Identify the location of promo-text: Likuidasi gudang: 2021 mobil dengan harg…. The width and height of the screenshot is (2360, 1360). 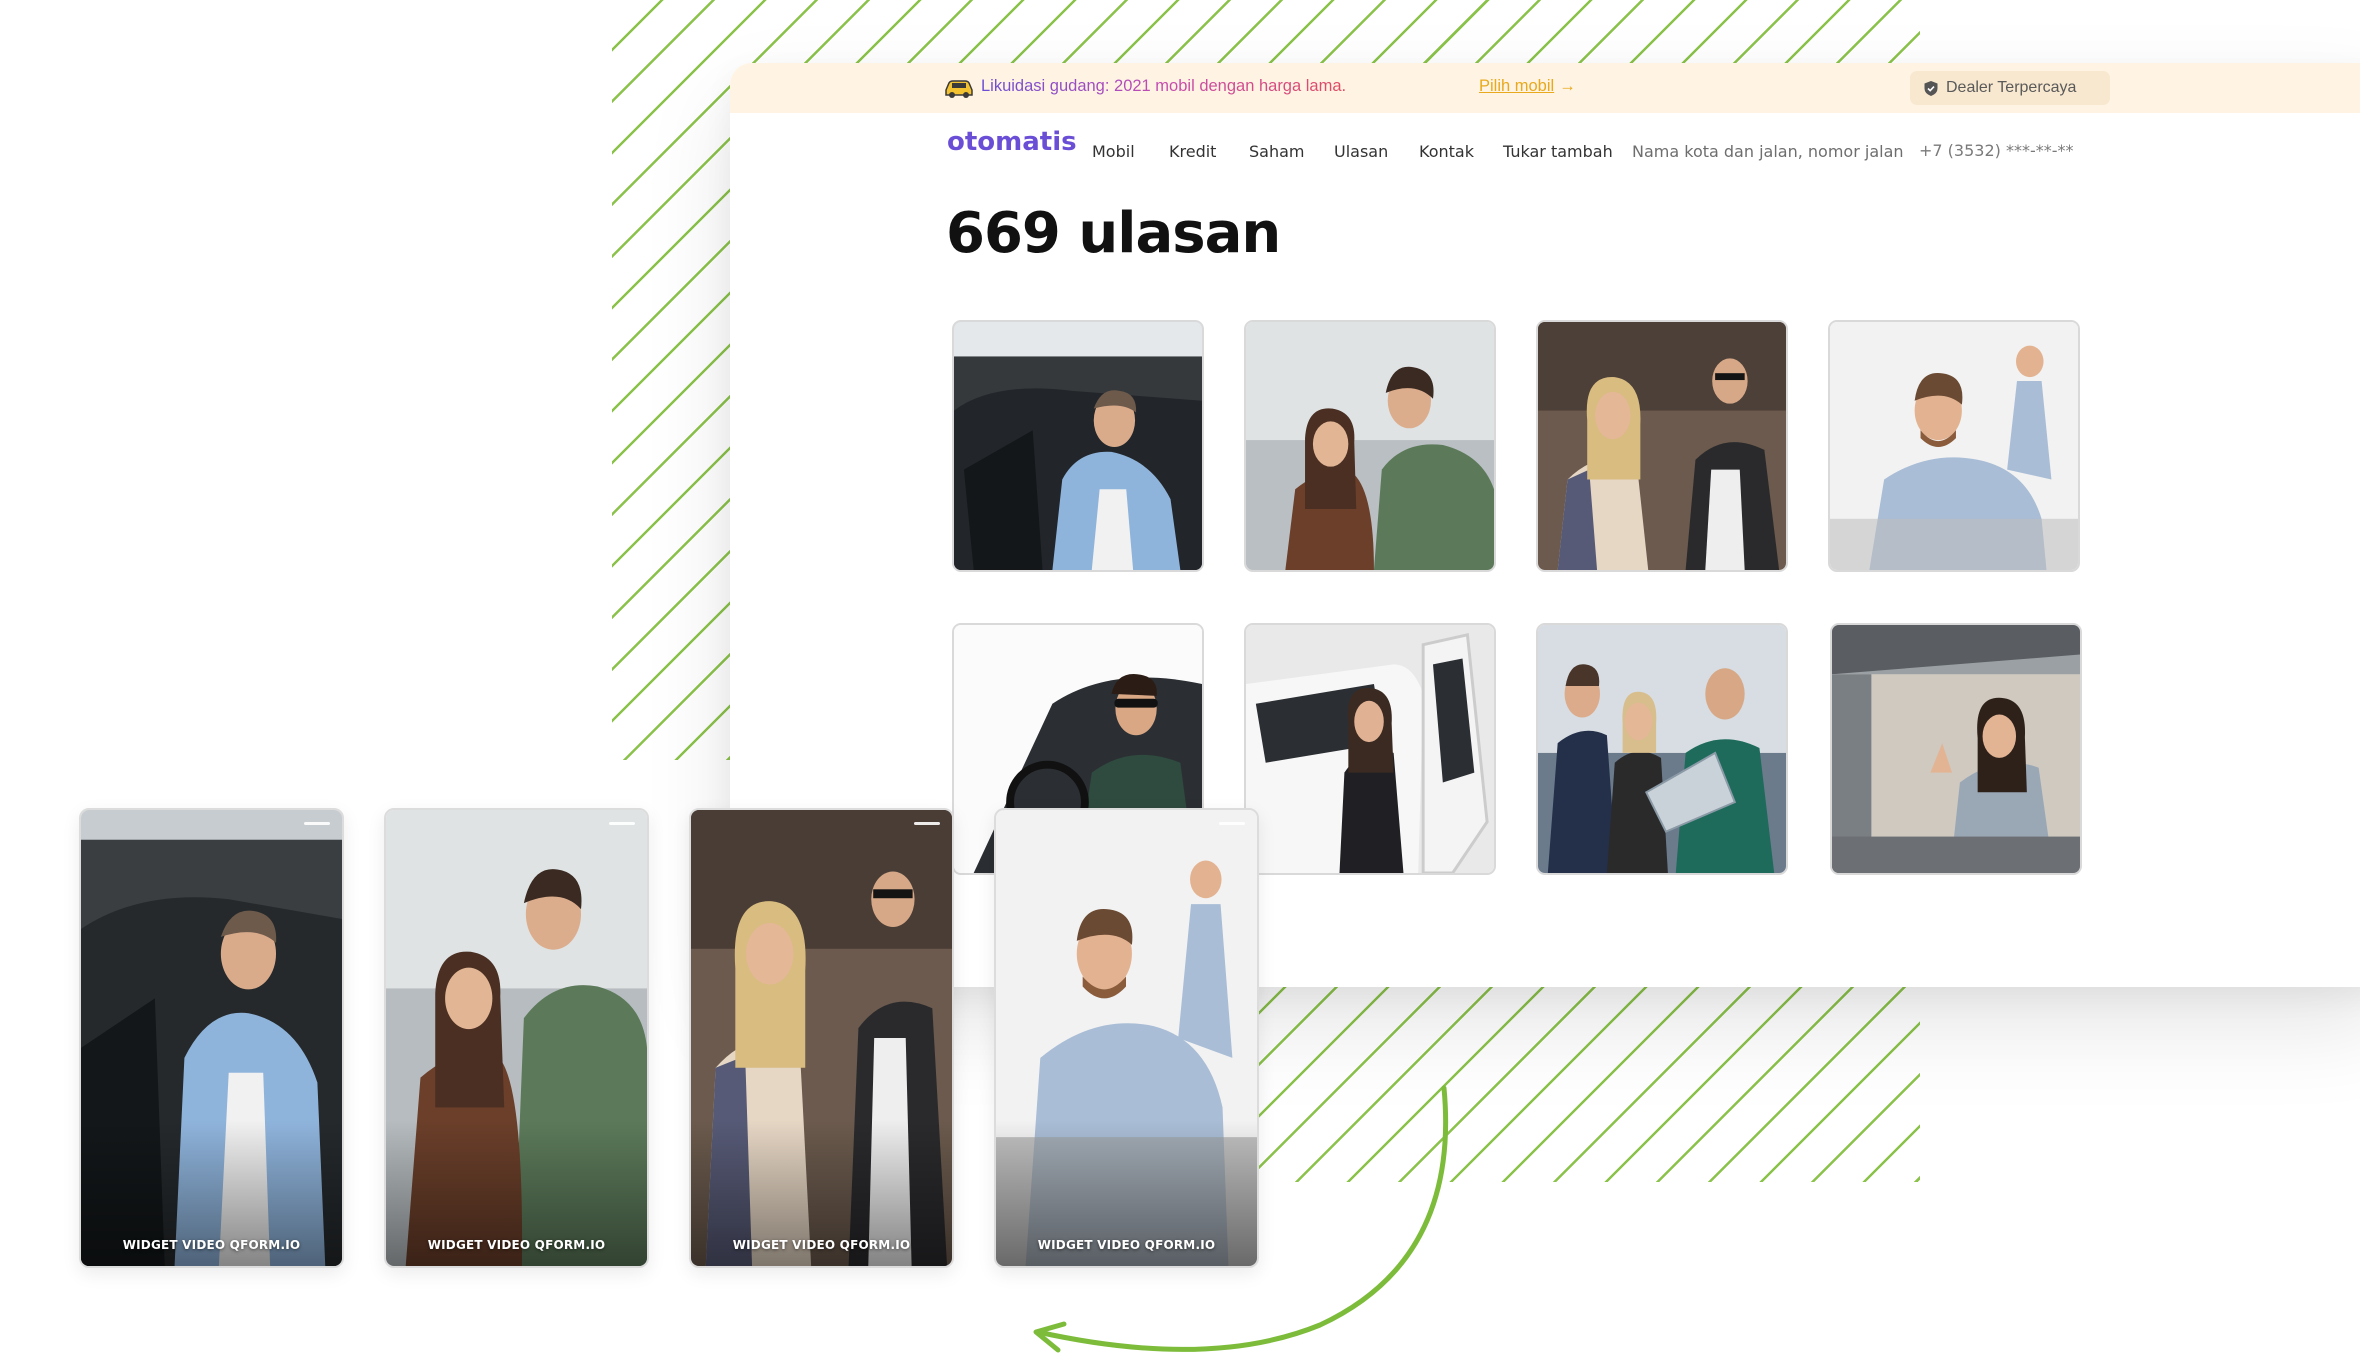
(1164, 86).